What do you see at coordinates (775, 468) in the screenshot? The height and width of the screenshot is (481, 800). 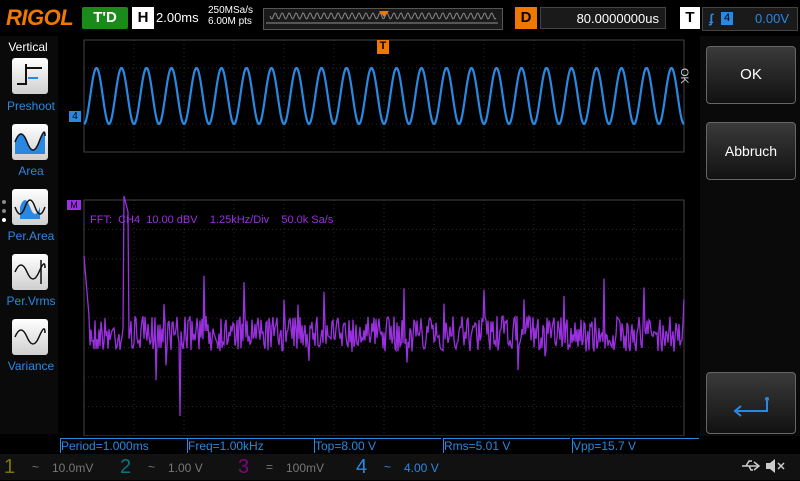 I see `sound-muted-icon` at bounding box center [775, 468].